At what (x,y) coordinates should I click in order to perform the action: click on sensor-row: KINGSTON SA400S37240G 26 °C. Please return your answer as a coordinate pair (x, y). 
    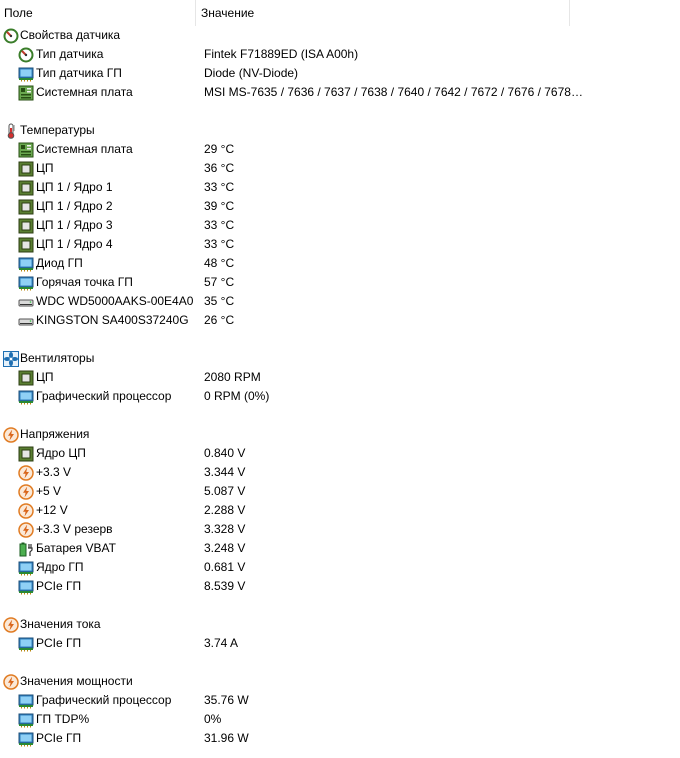
    Looking at the image, I should click on (340, 320).